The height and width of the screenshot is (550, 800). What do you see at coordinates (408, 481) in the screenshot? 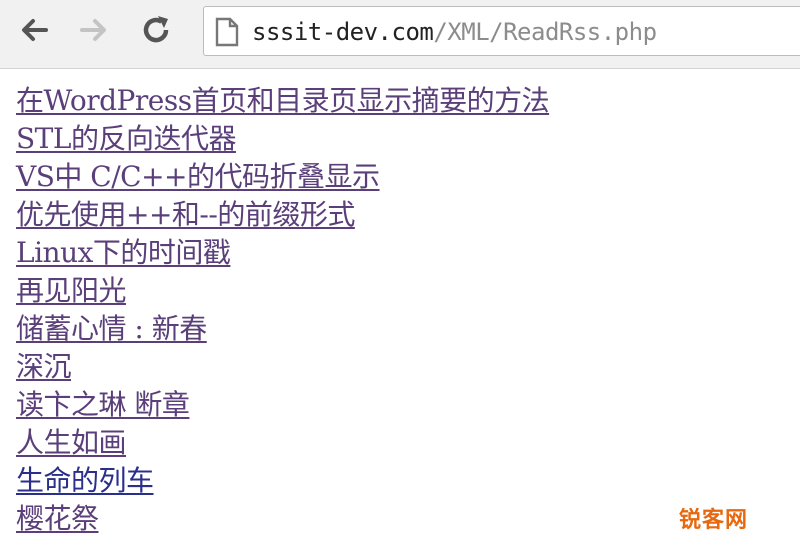
I see `list-item-link: 生命的列车` at bounding box center [408, 481].